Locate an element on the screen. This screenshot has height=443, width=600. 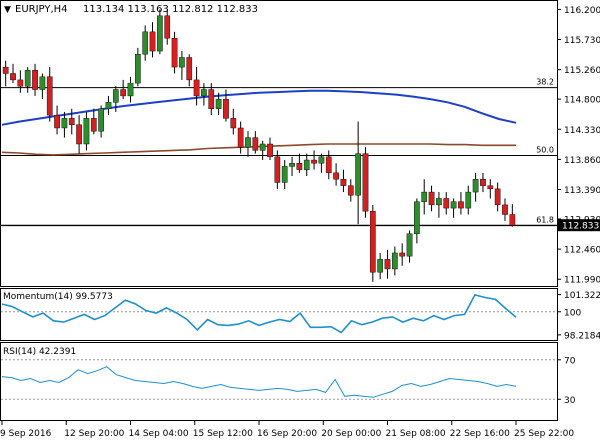
rsi-title: RSI(14) 42.2391 is located at coordinates (39, 352).